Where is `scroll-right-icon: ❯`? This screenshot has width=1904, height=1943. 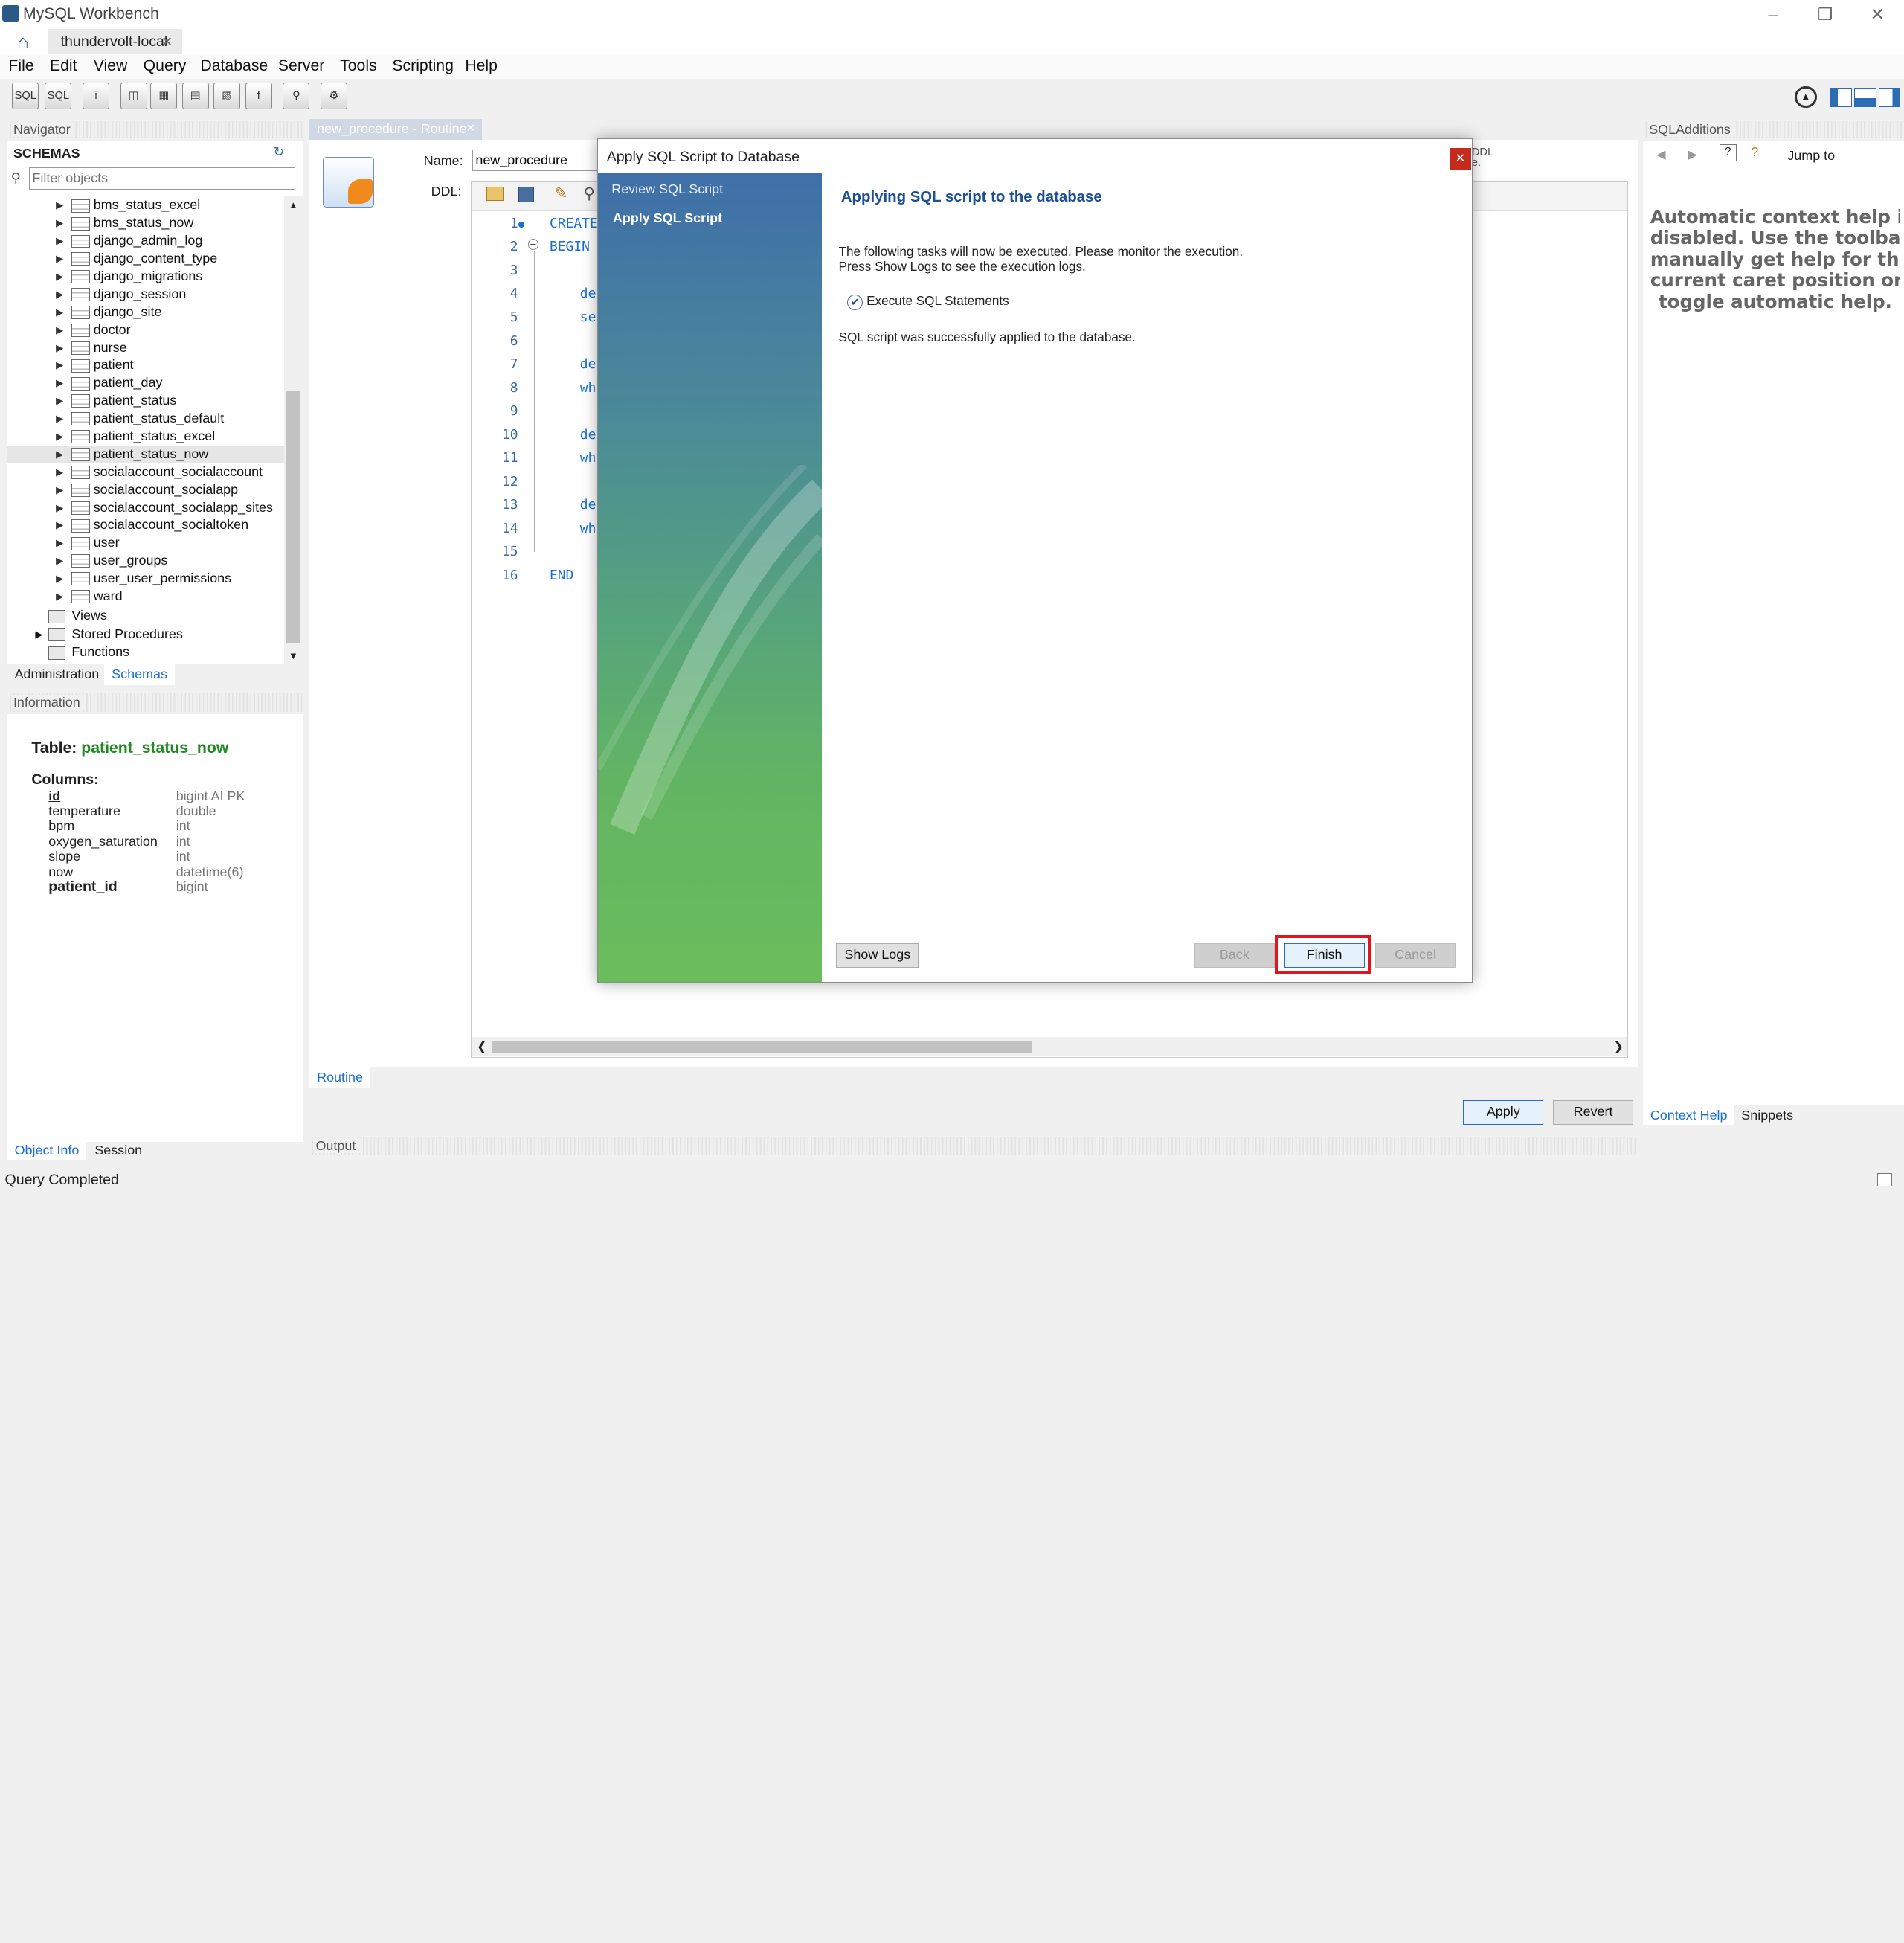 scroll-right-icon: ❯ is located at coordinates (1619, 1046).